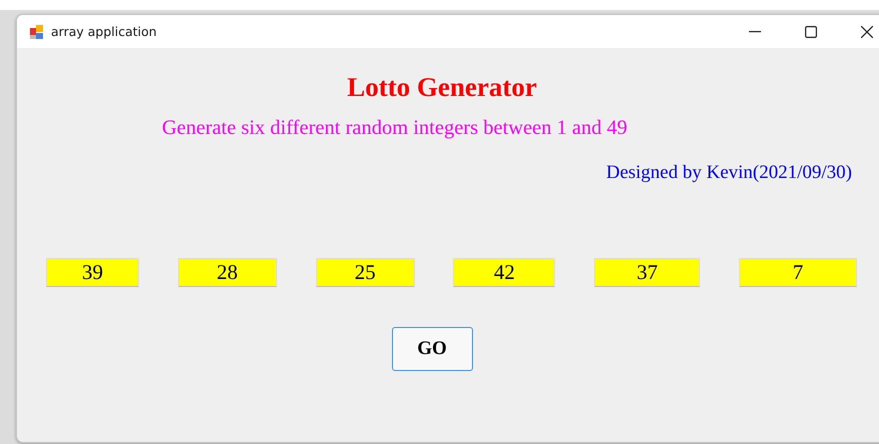 The width and height of the screenshot is (879, 444). Describe the element at coordinates (811, 32) in the screenshot. I see `maximize-icon` at that location.